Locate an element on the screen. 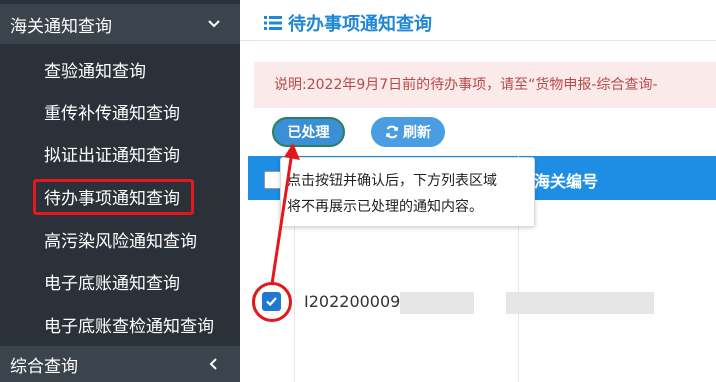 Image resolution: width=716 pixels, height=382 pixels. sidebar-item-label: 电子底账通知查询 is located at coordinates (112, 283).